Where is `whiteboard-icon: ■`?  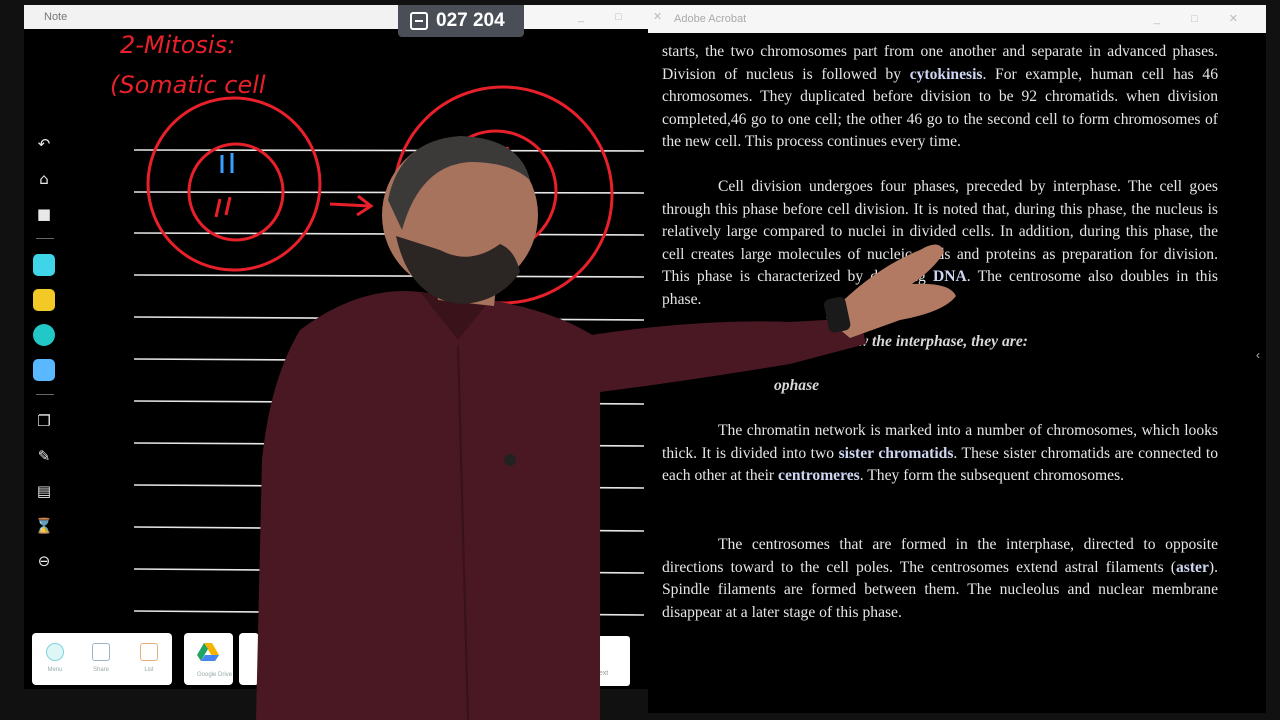
whiteboard-icon: ■ is located at coordinates (44, 214).